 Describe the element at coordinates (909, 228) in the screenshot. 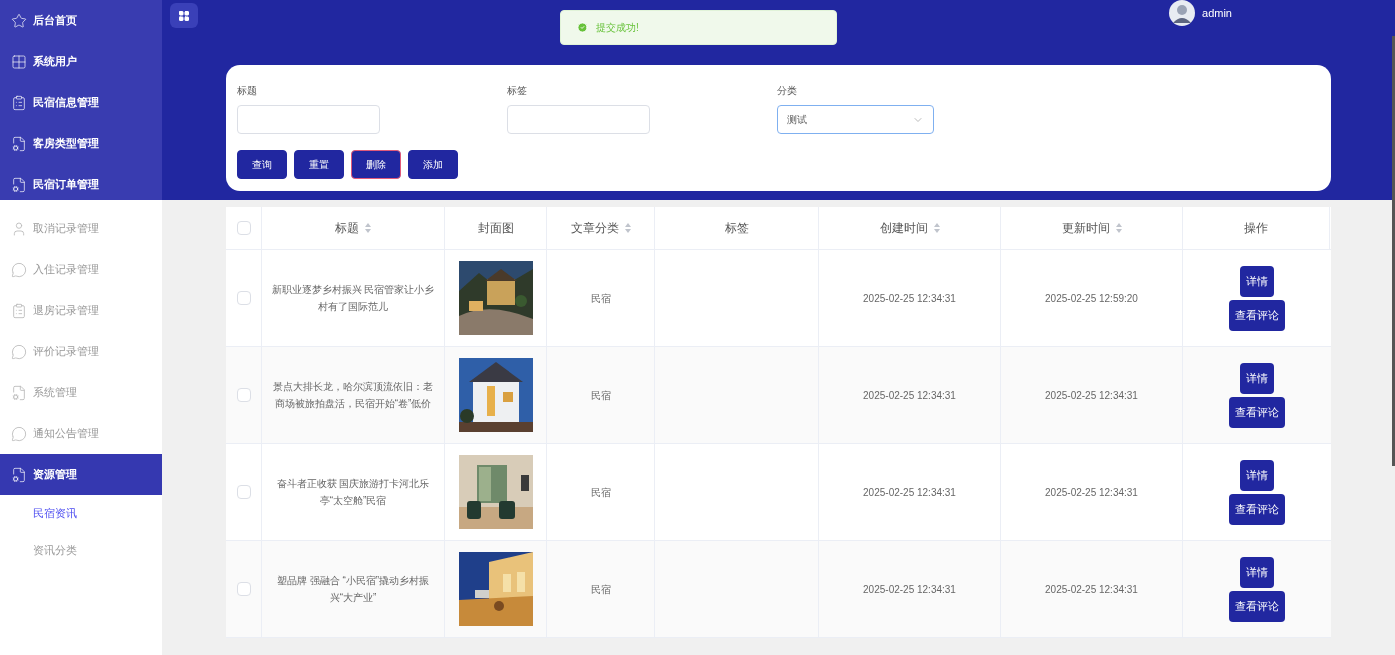

I see `column-header: 创建时间` at that location.